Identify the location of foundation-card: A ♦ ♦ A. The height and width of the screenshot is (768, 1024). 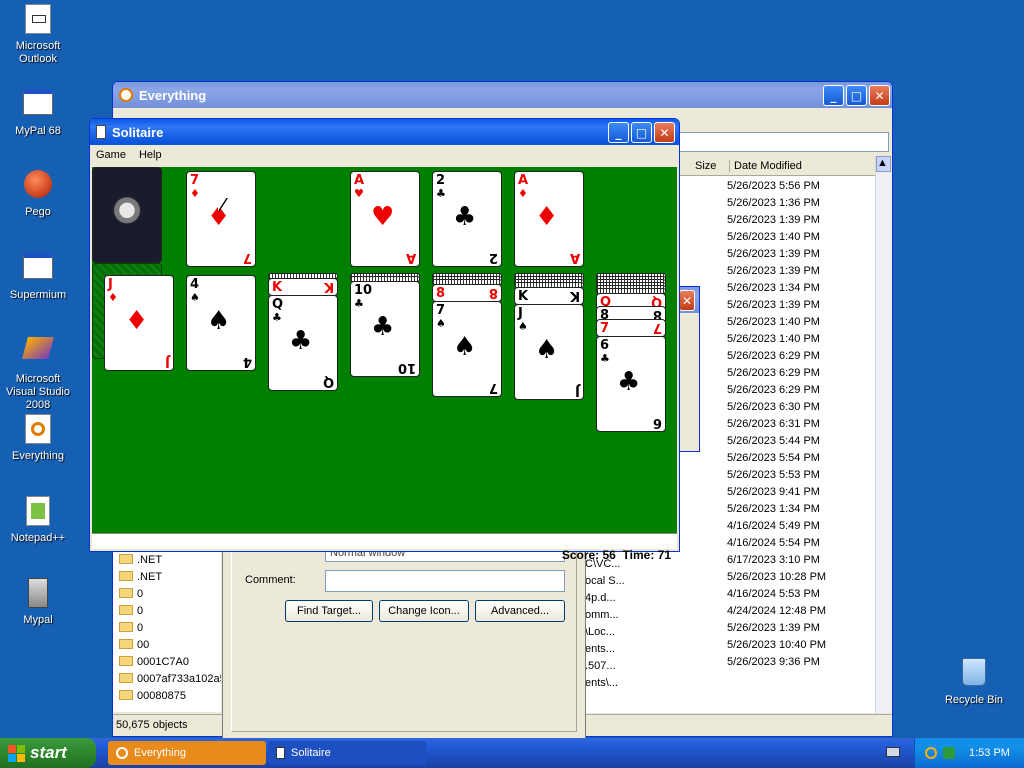
(549, 219).